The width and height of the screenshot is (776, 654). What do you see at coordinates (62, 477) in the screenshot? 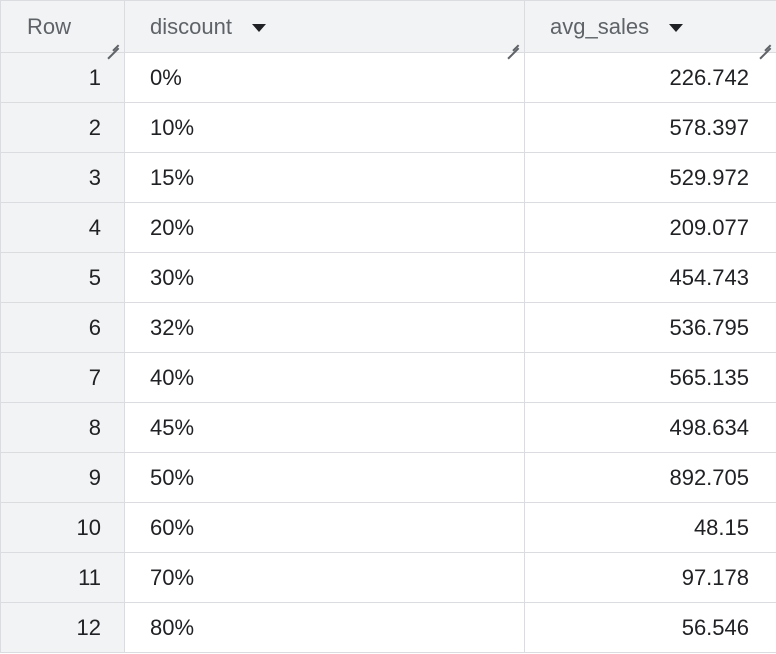
I see `row-number: 9` at bounding box center [62, 477].